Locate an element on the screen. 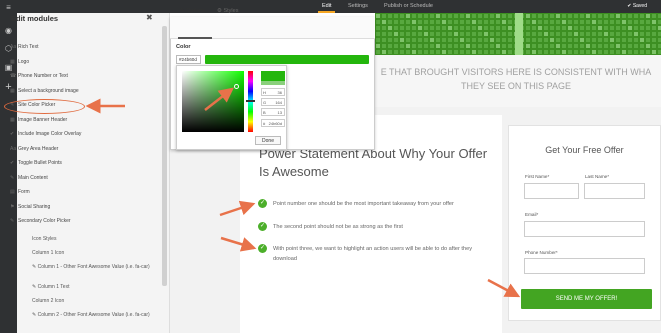 The height and width of the screenshot is (333, 661). arrow-submit is located at coordinates (504, 288).